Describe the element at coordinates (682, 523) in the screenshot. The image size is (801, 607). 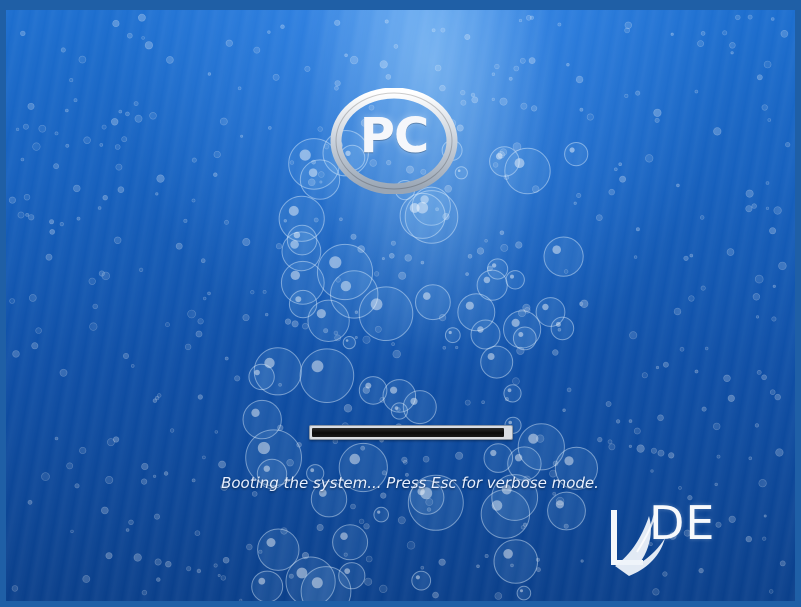
I see `lxde-text: DE` at that location.